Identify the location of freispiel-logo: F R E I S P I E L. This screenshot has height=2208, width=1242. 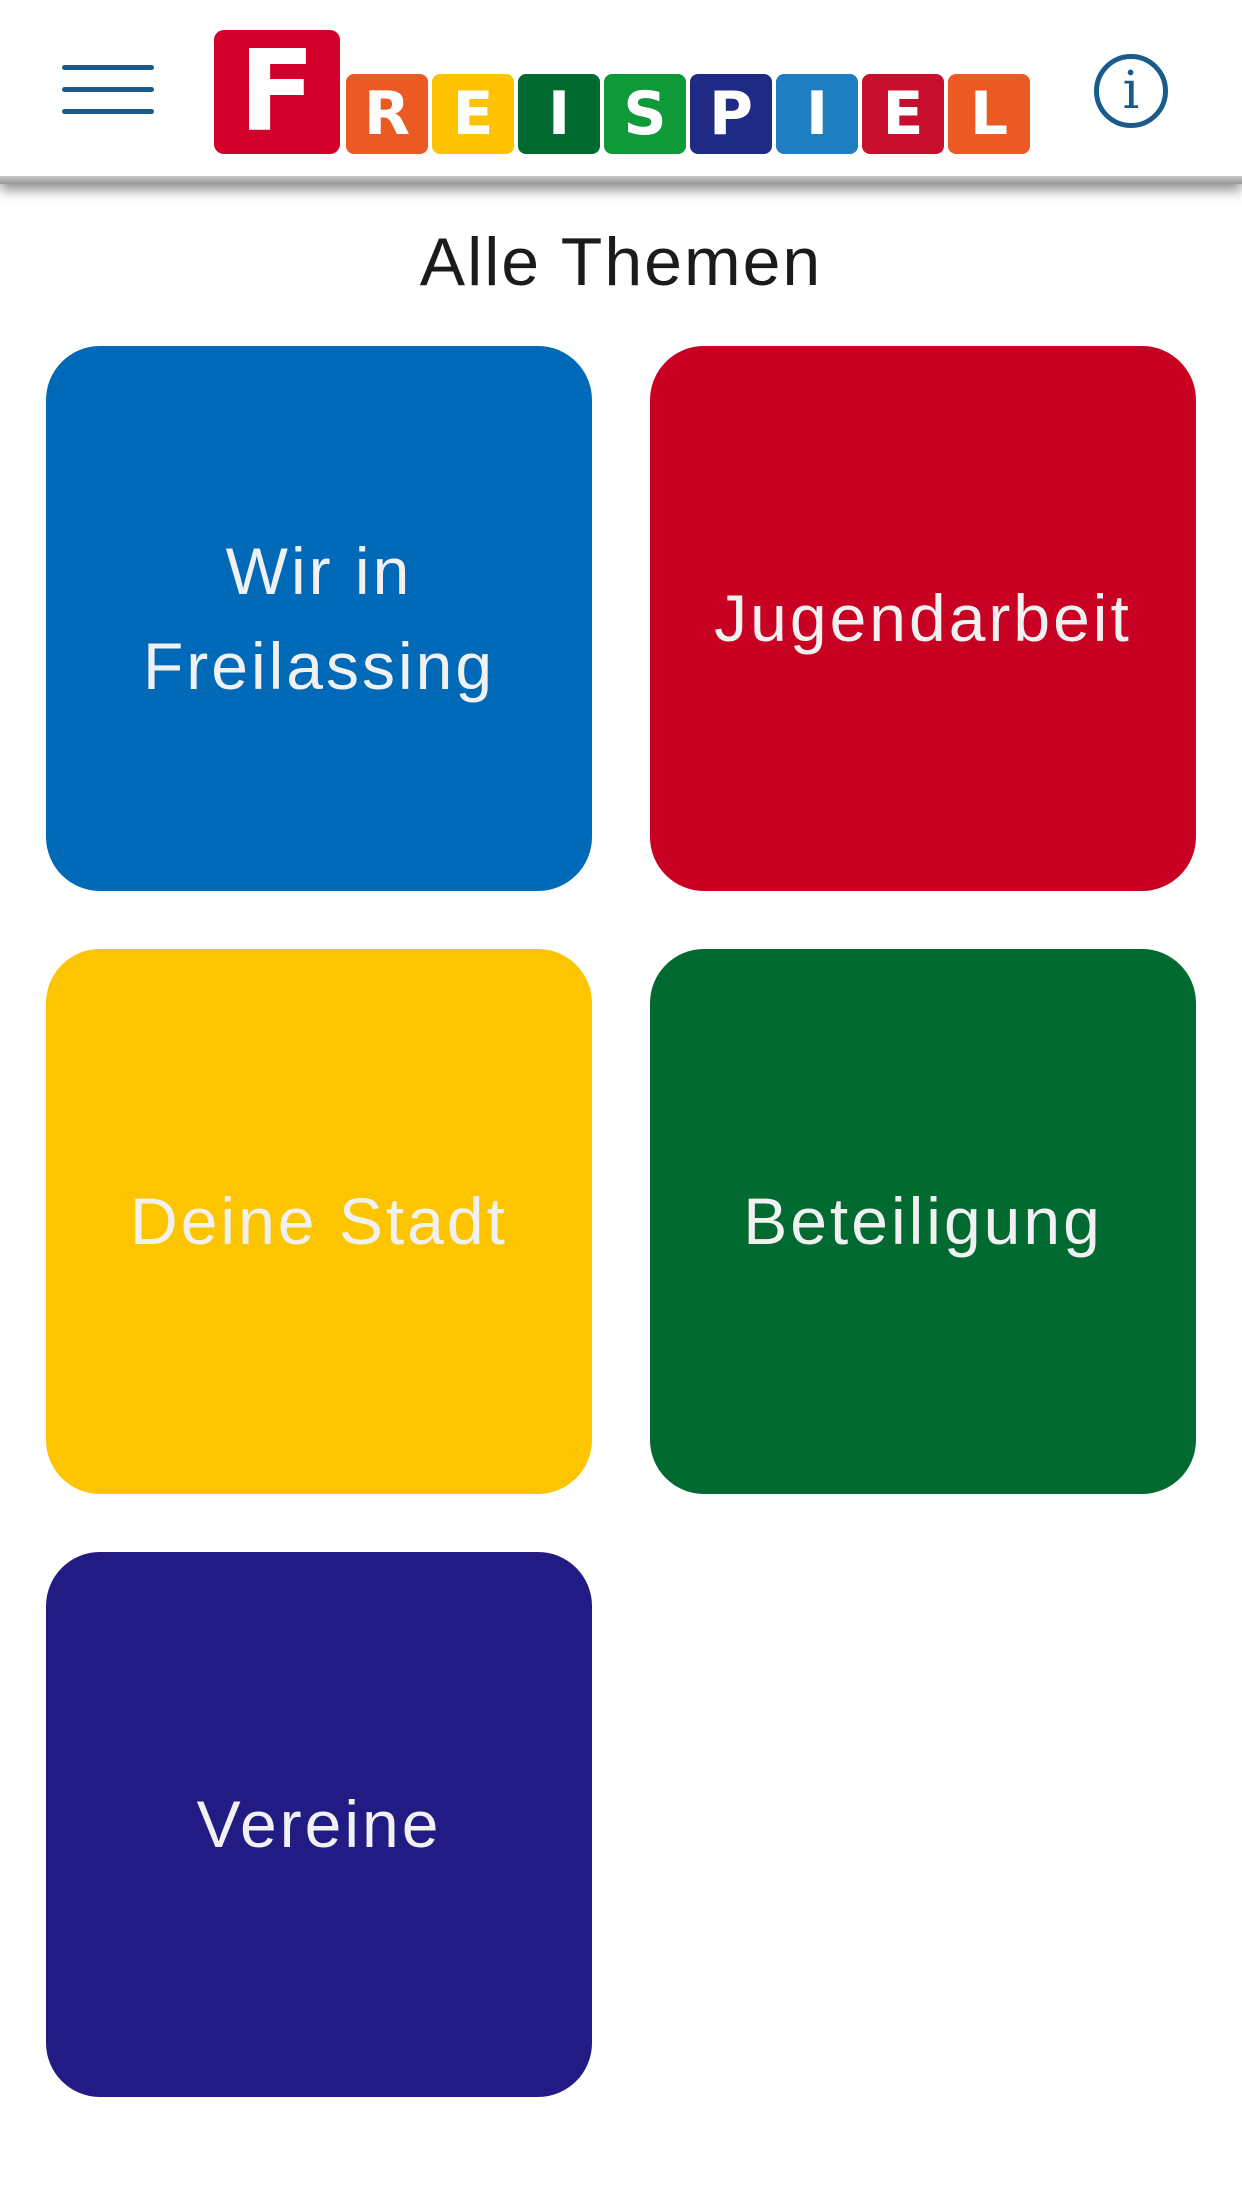
(622, 92).